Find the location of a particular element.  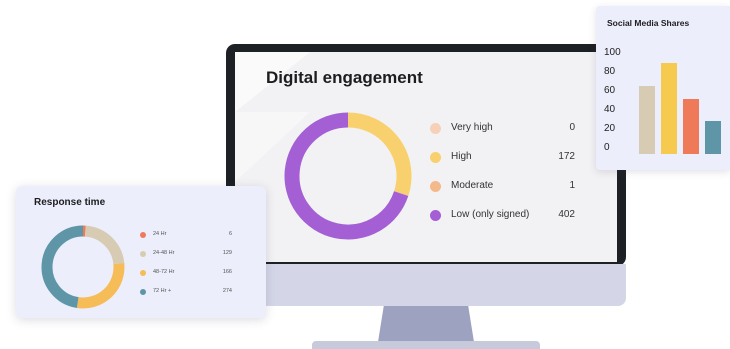

y-tick-label: 20 is located at coordinates (610, 128).